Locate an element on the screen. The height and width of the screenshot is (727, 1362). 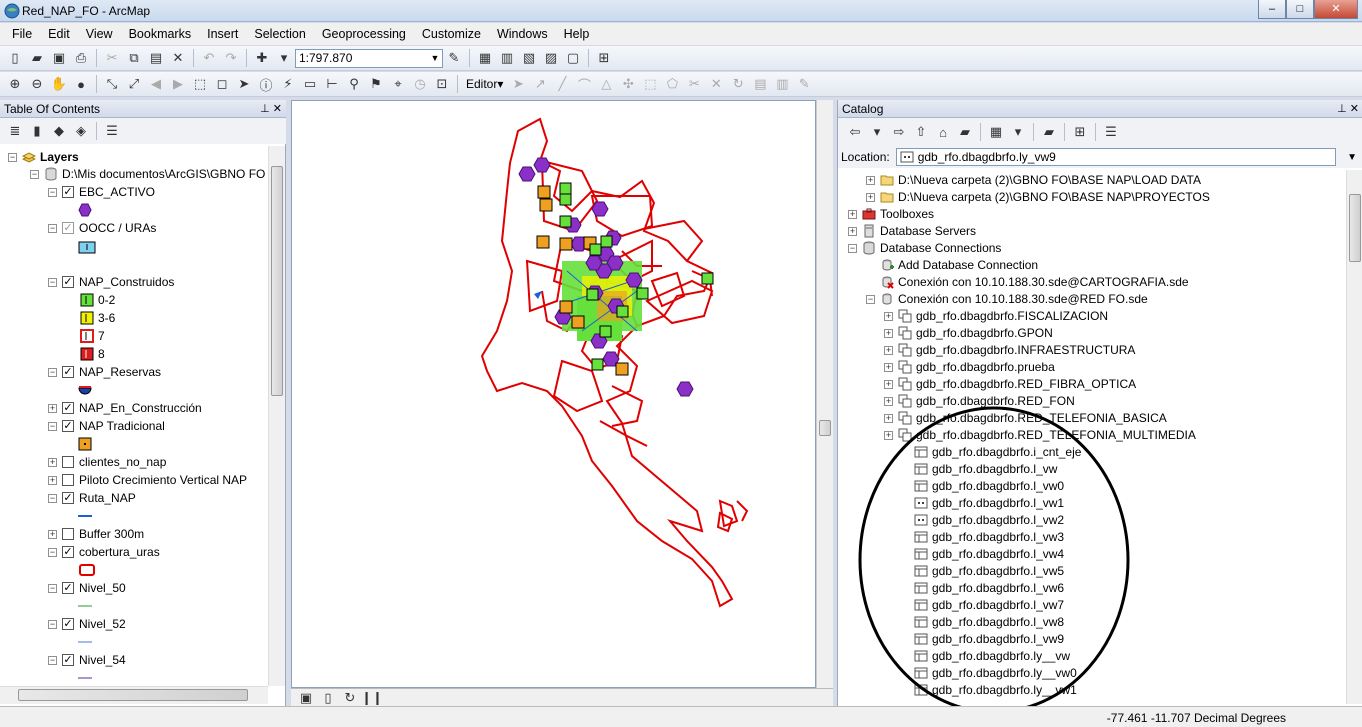
toc-layer-clientes-no-nap: + clientes_no_nap is located at coordinates (107, 462).